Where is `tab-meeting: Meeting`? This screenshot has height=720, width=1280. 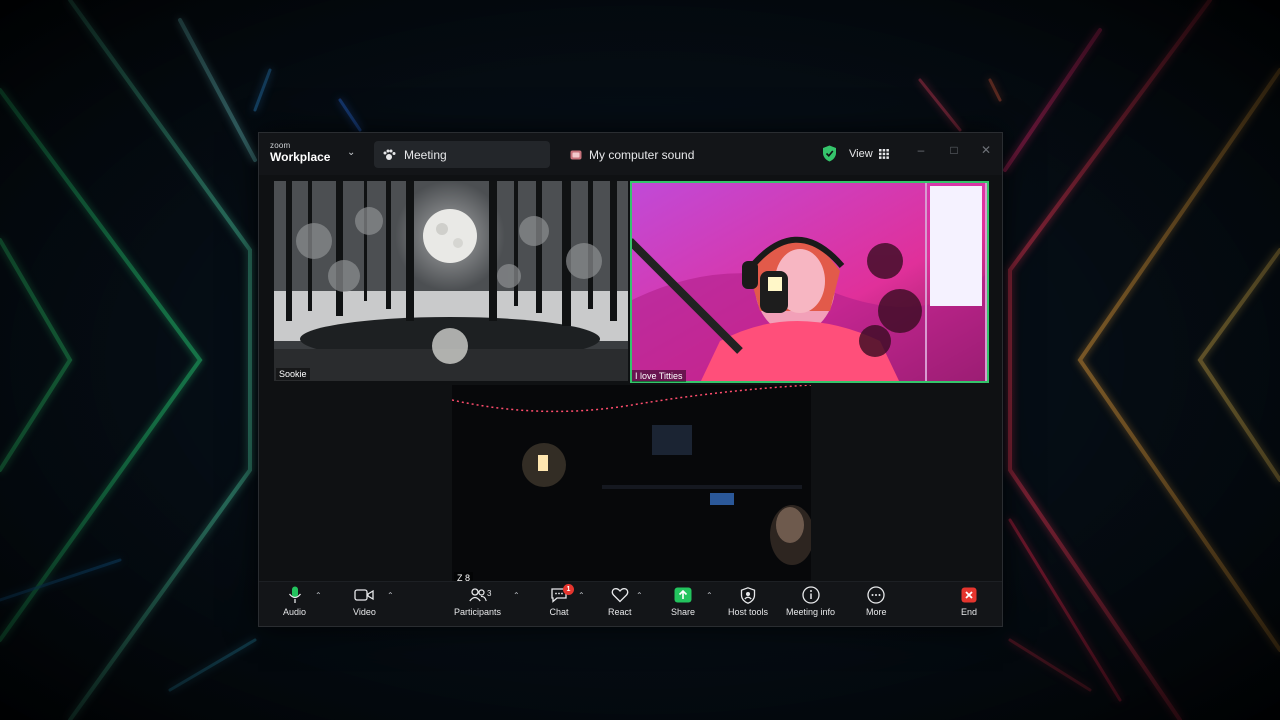
tab-meeting: Meeting is located at coordinates (462, 154).